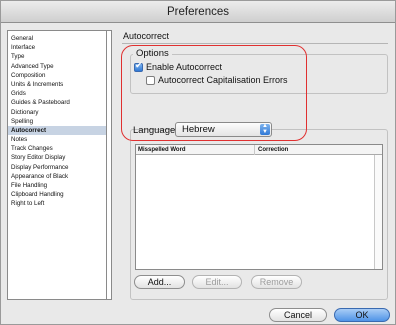 This screenshot has height=325, width=396. Describe the element at coordinates (378, 212) in the screenshot. I see `table-scrollbar` at that location.